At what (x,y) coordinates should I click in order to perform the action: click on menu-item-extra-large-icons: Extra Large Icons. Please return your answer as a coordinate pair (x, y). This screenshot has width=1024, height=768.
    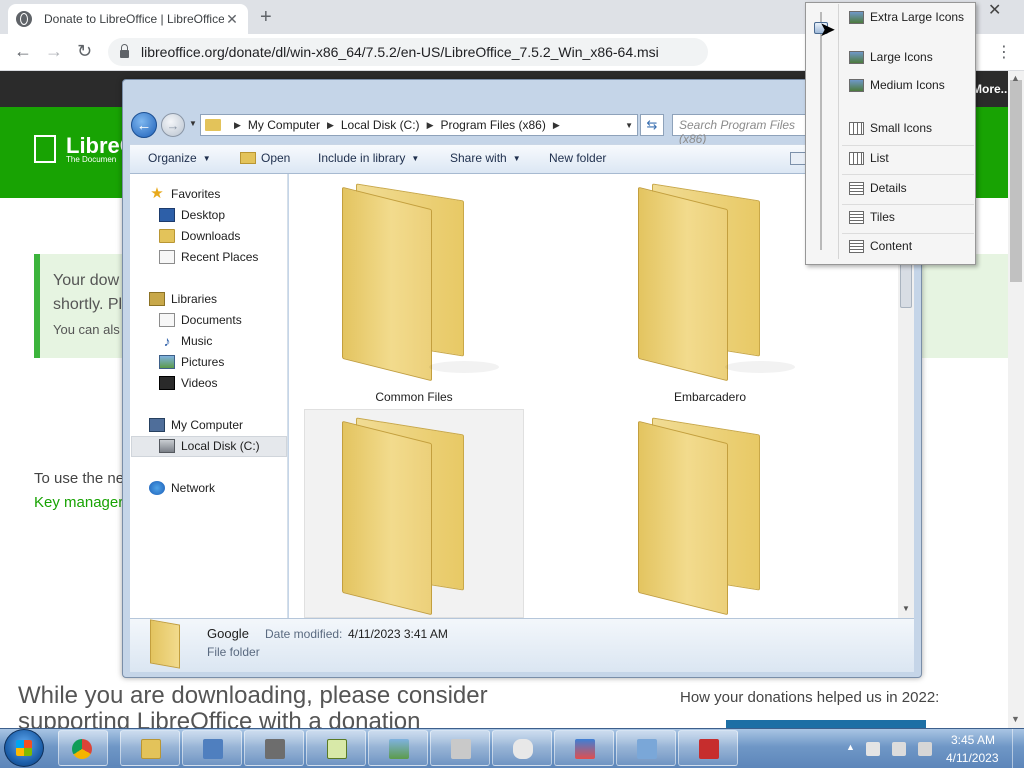
    Looking at the image, I should click on (906, 17).